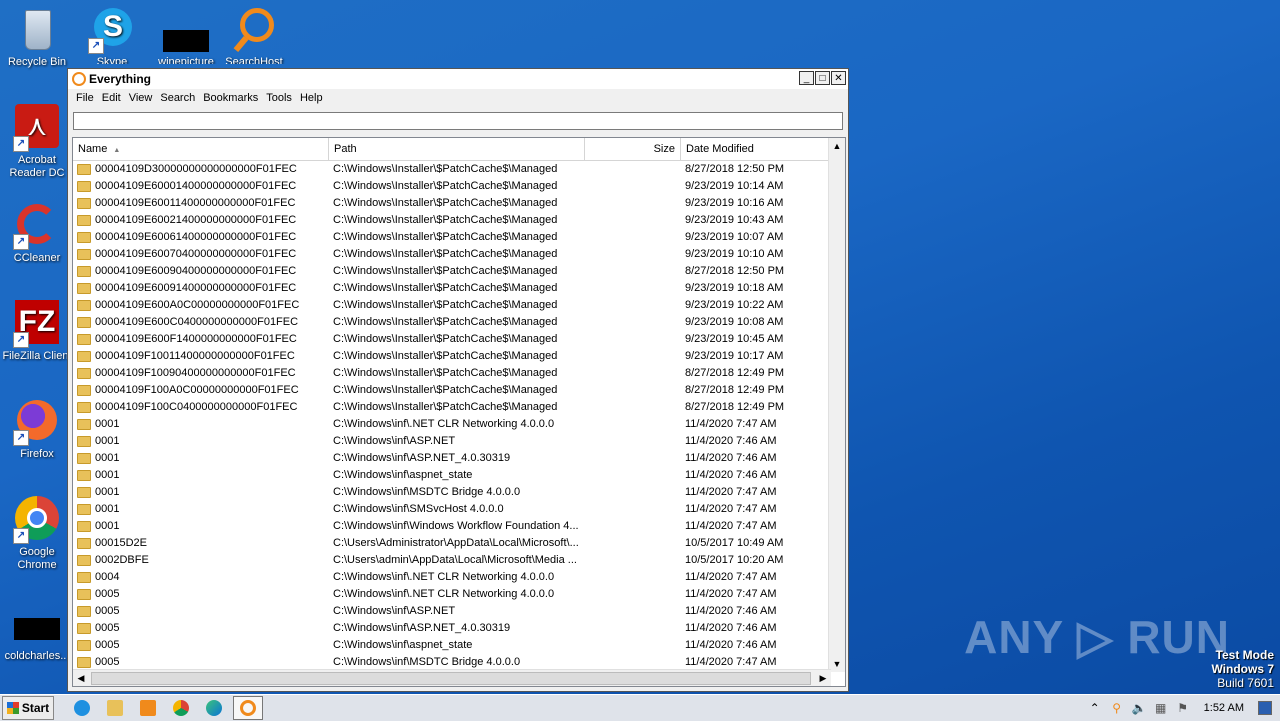 The image size is (1280, 721). I want to click on cell-name-text: 00004109E60011400000000000F01FEC, so click(195, 203).